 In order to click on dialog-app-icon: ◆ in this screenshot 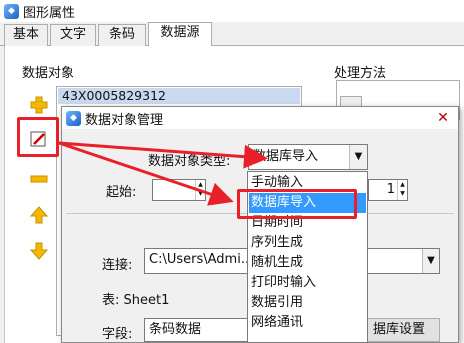, I will do `click(73, 118)`.